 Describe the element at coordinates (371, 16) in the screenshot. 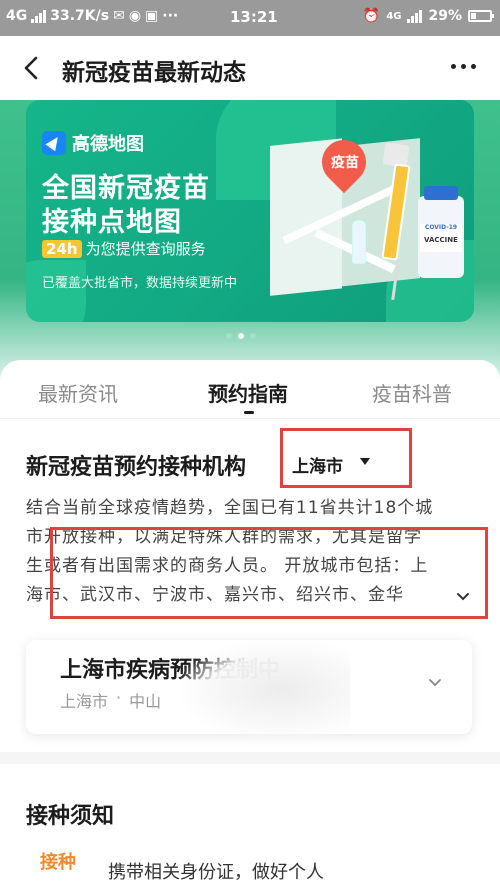

I see `alarm-icon: ⏰` at that location.